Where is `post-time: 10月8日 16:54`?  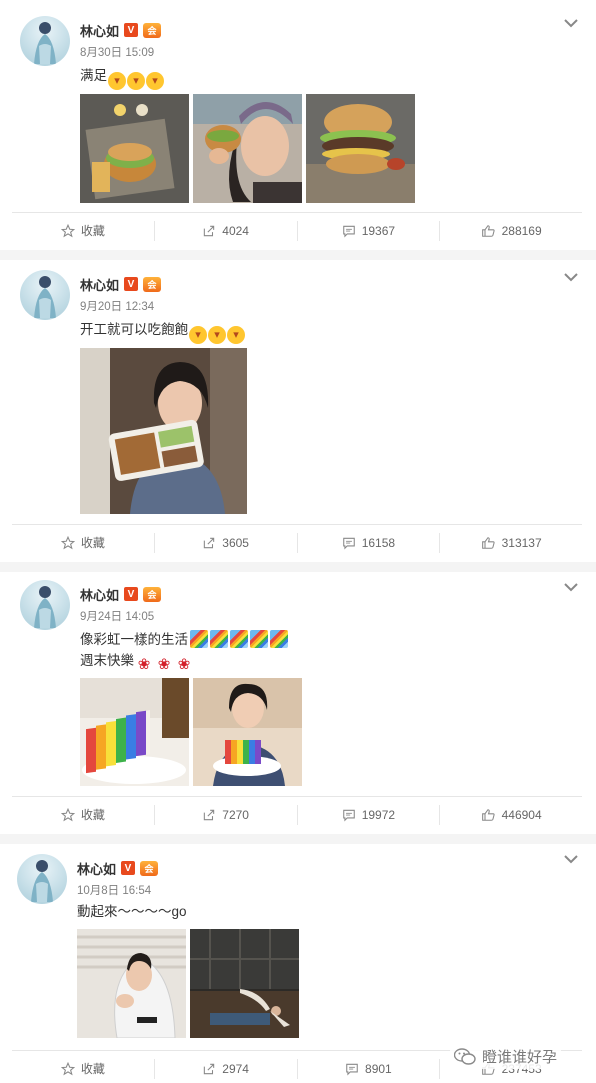
post-time: 10月8日 16:54 is located at coordinates (114, 890).